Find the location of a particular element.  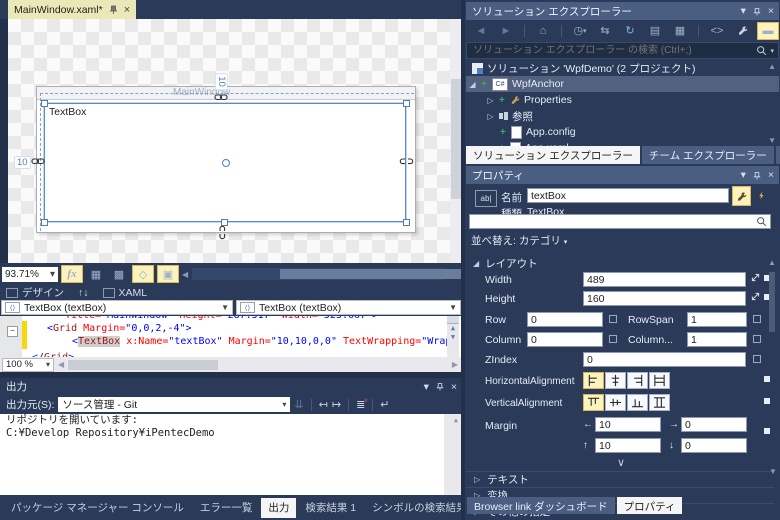

properties-mode-button is located at coordinates (741, 196).